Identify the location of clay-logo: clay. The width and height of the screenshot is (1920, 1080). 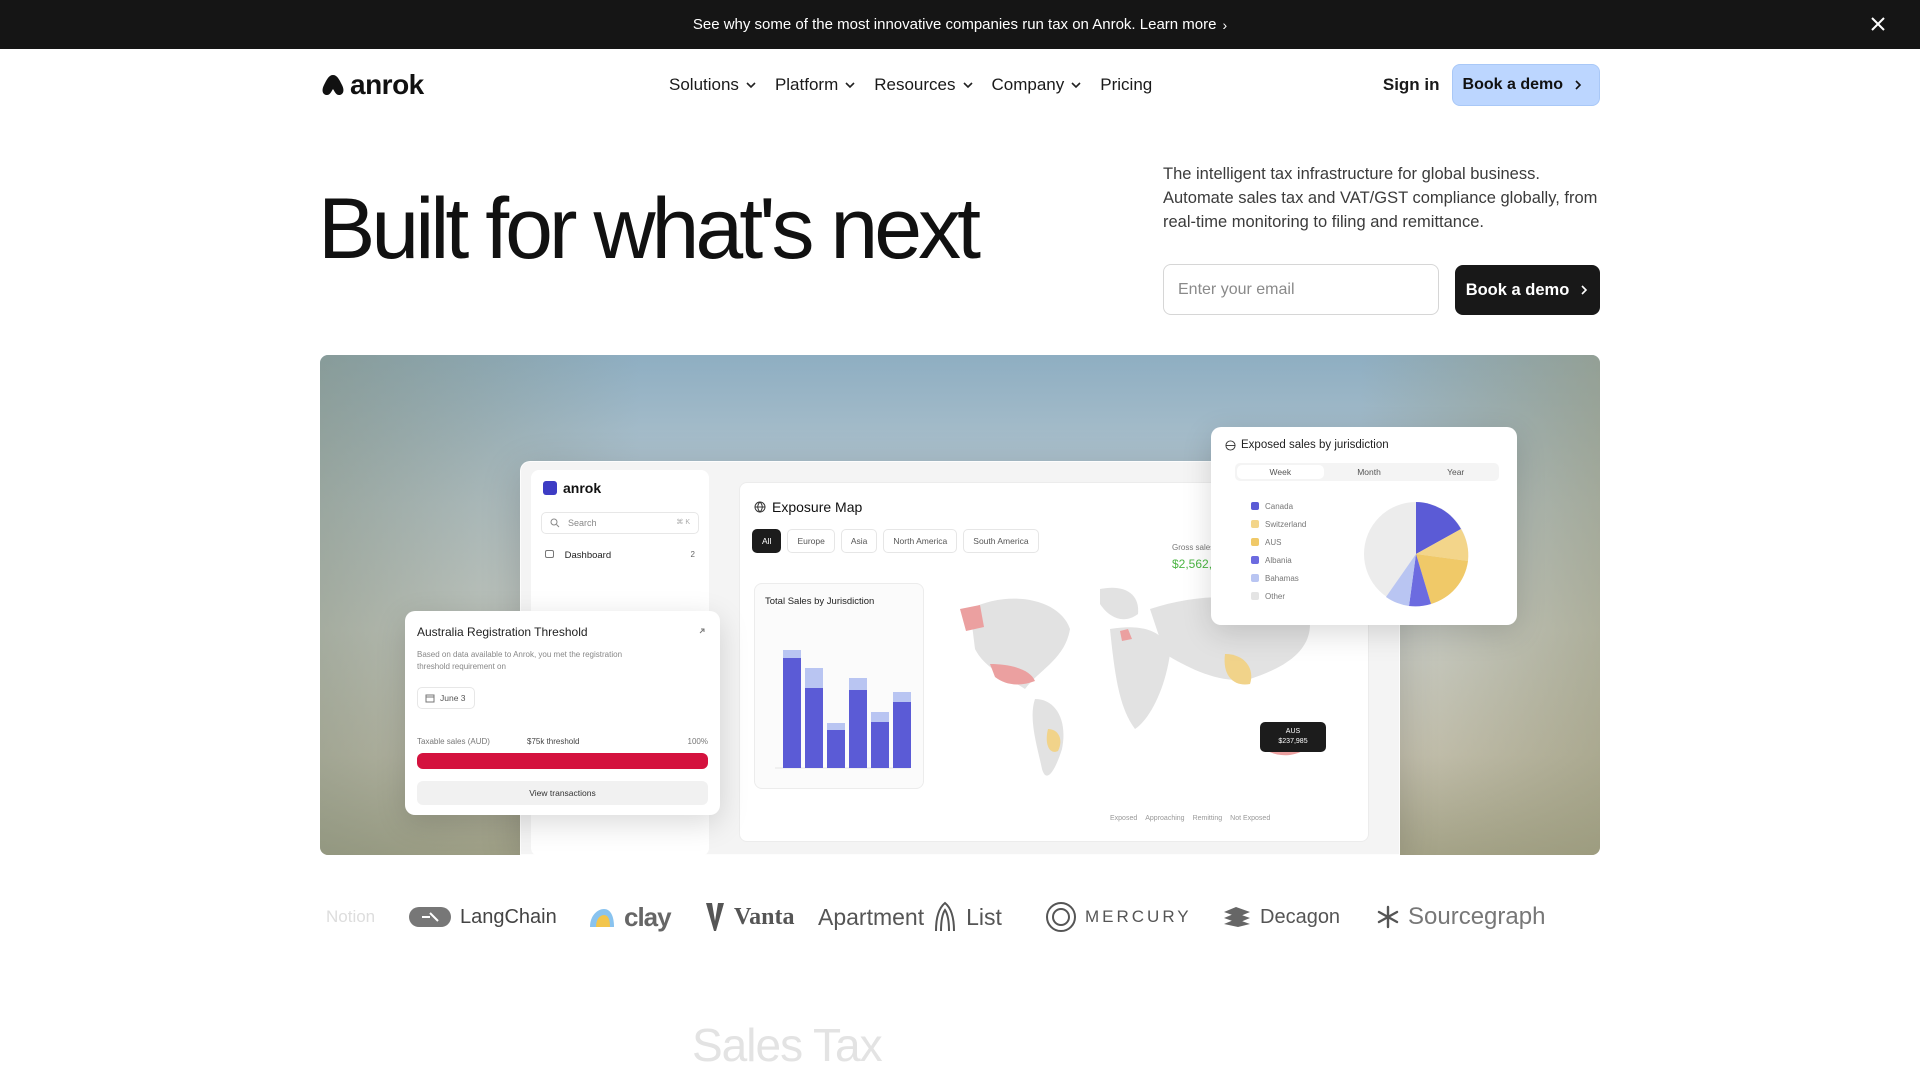
(630, 917).